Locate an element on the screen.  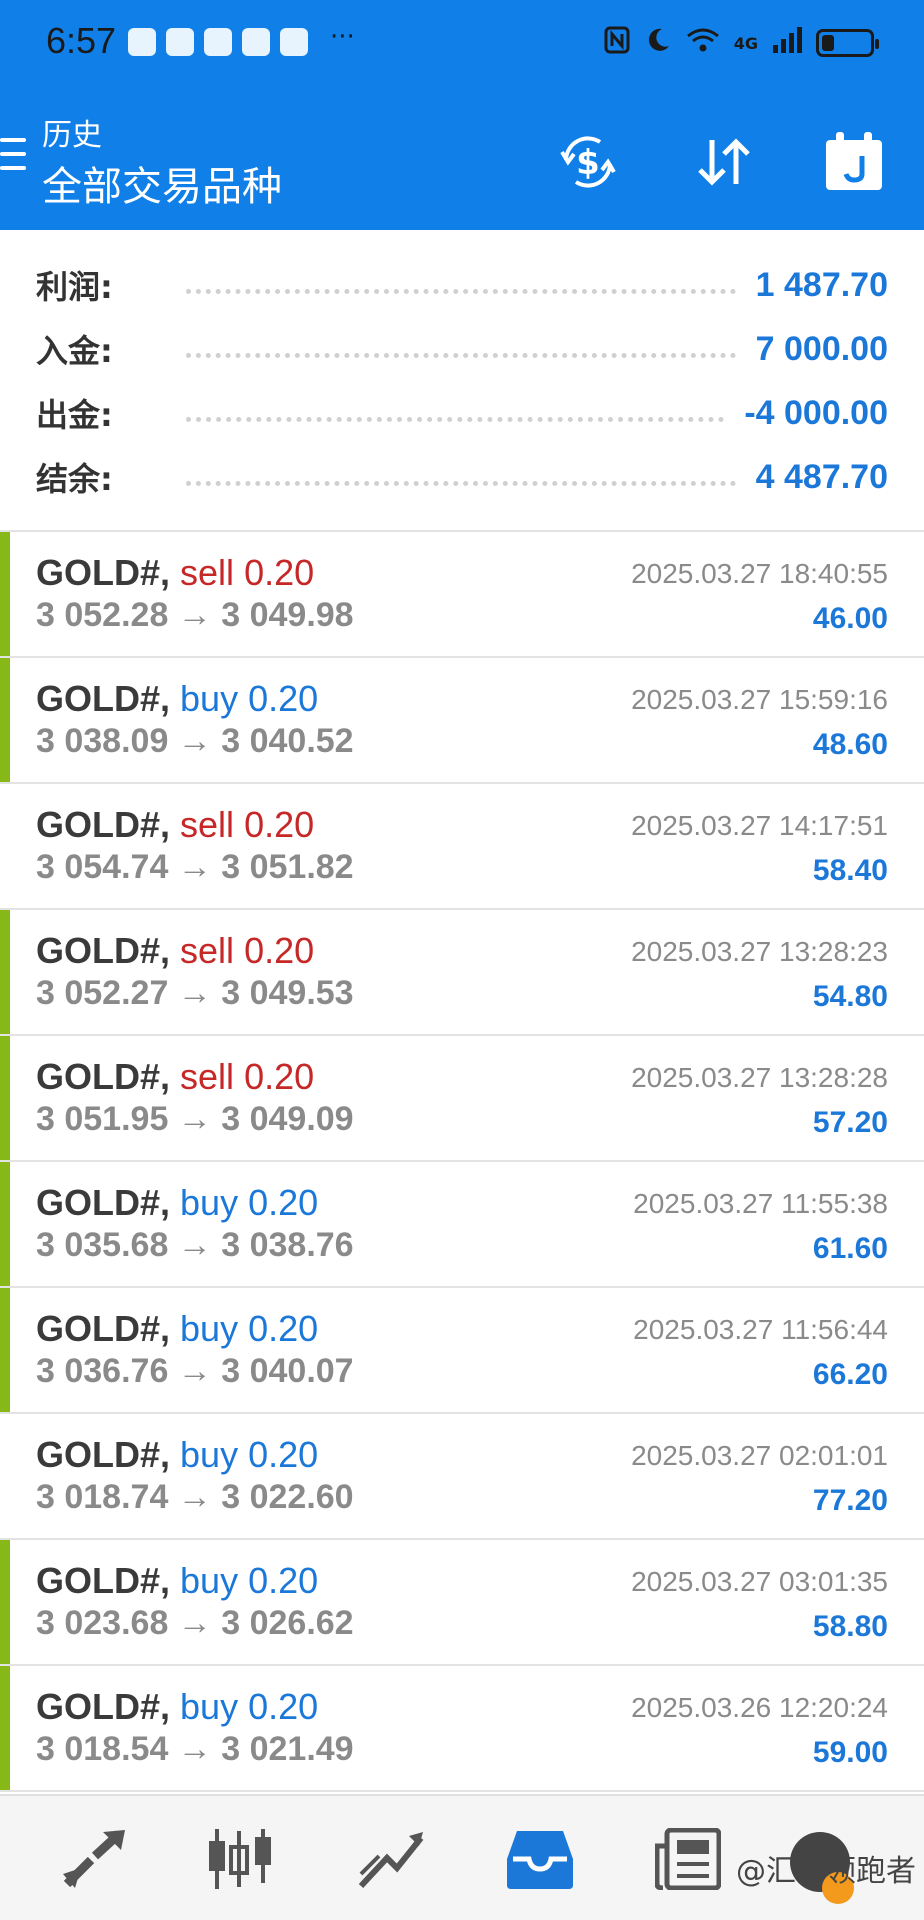
summary-deposit-row: 入金: 7 000.00 is located at coordinates (462, 349).